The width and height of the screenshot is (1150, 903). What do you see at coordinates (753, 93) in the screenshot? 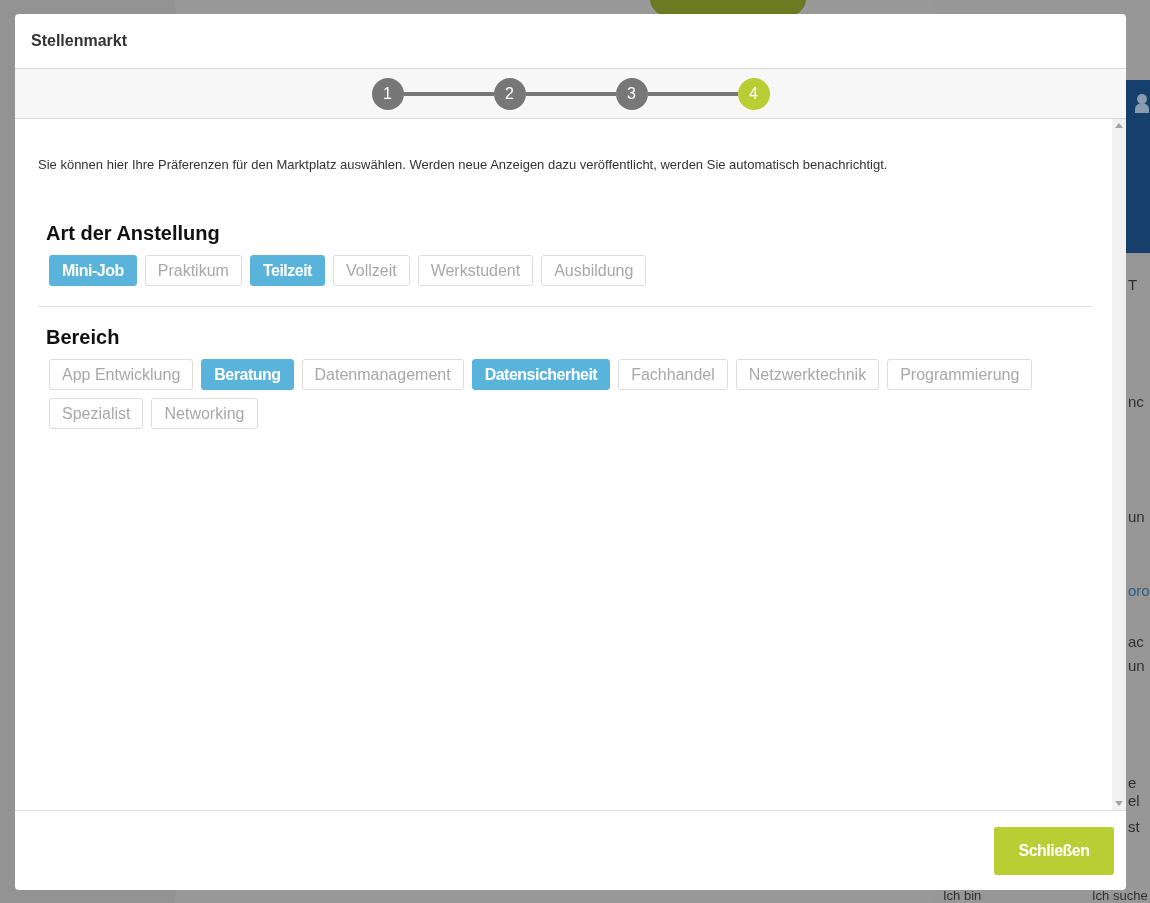
I see `step-indicator: 4` at bounding box center [753, 93].